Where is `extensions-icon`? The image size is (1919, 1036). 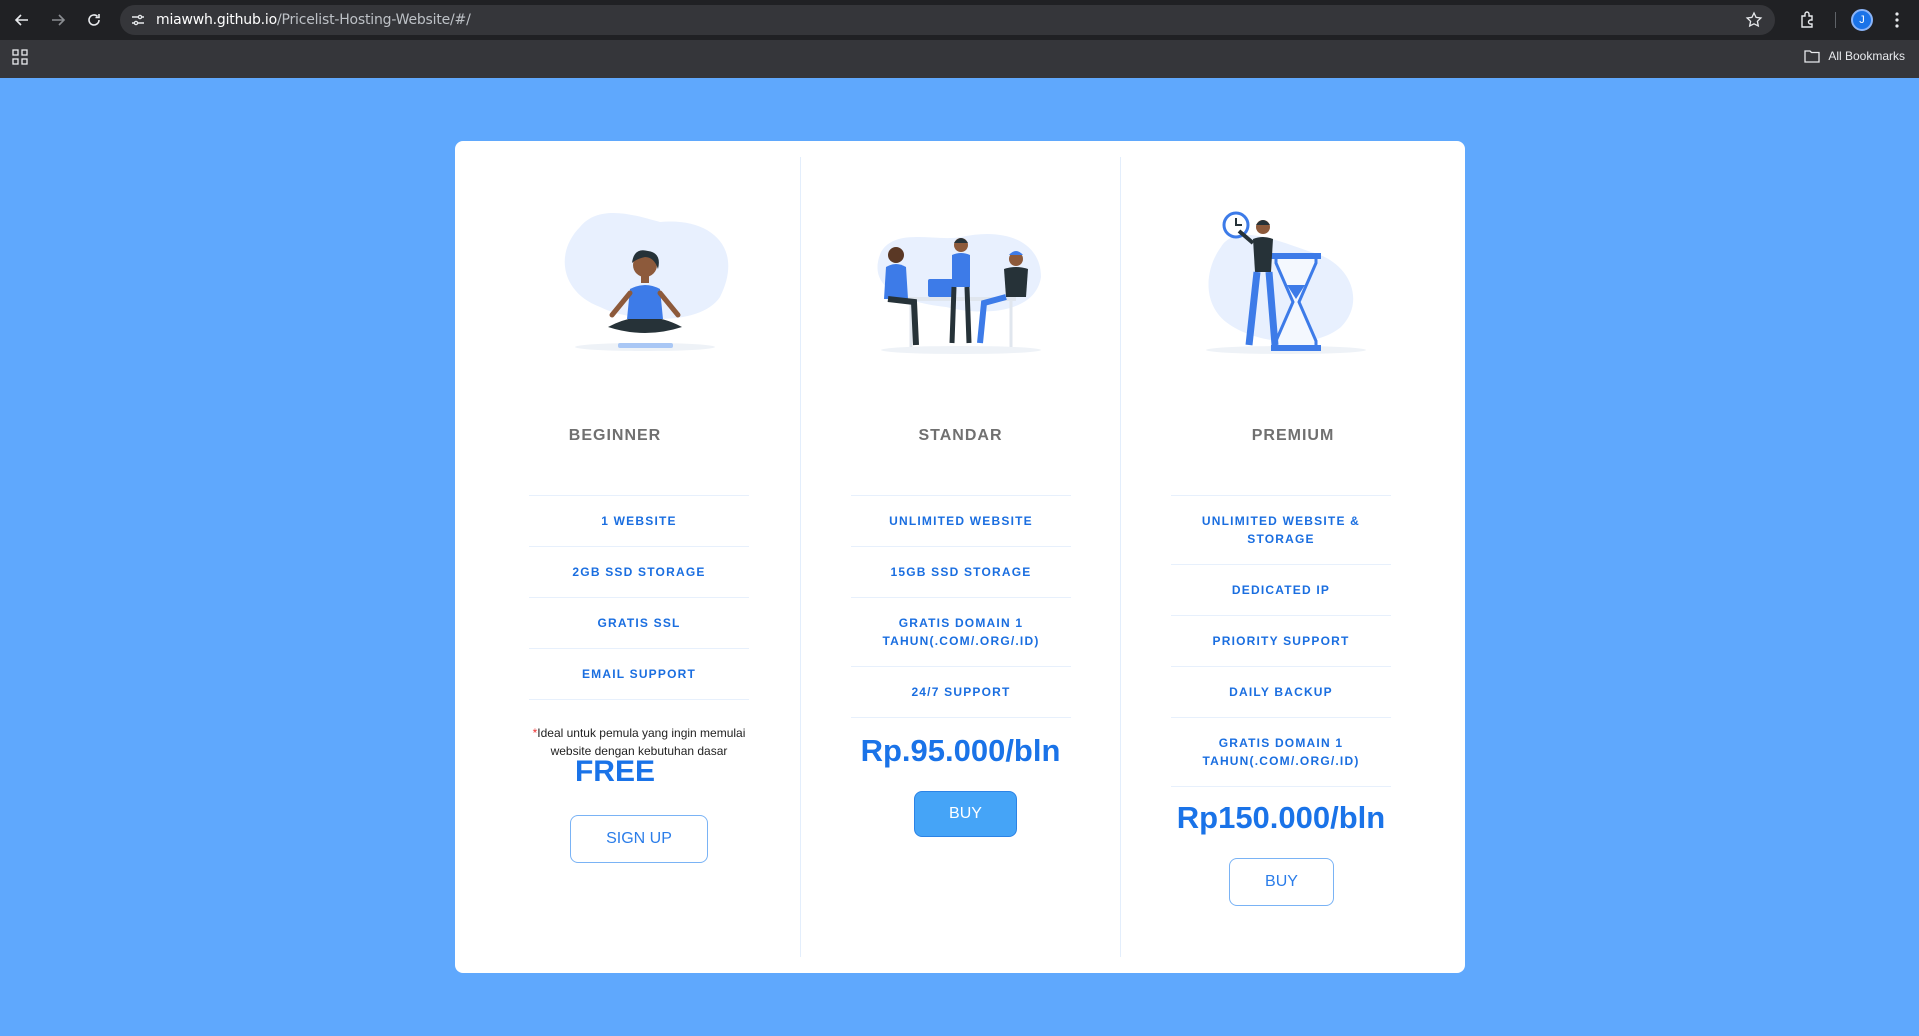 extensions-icon is located at coordinates (1808, 20).